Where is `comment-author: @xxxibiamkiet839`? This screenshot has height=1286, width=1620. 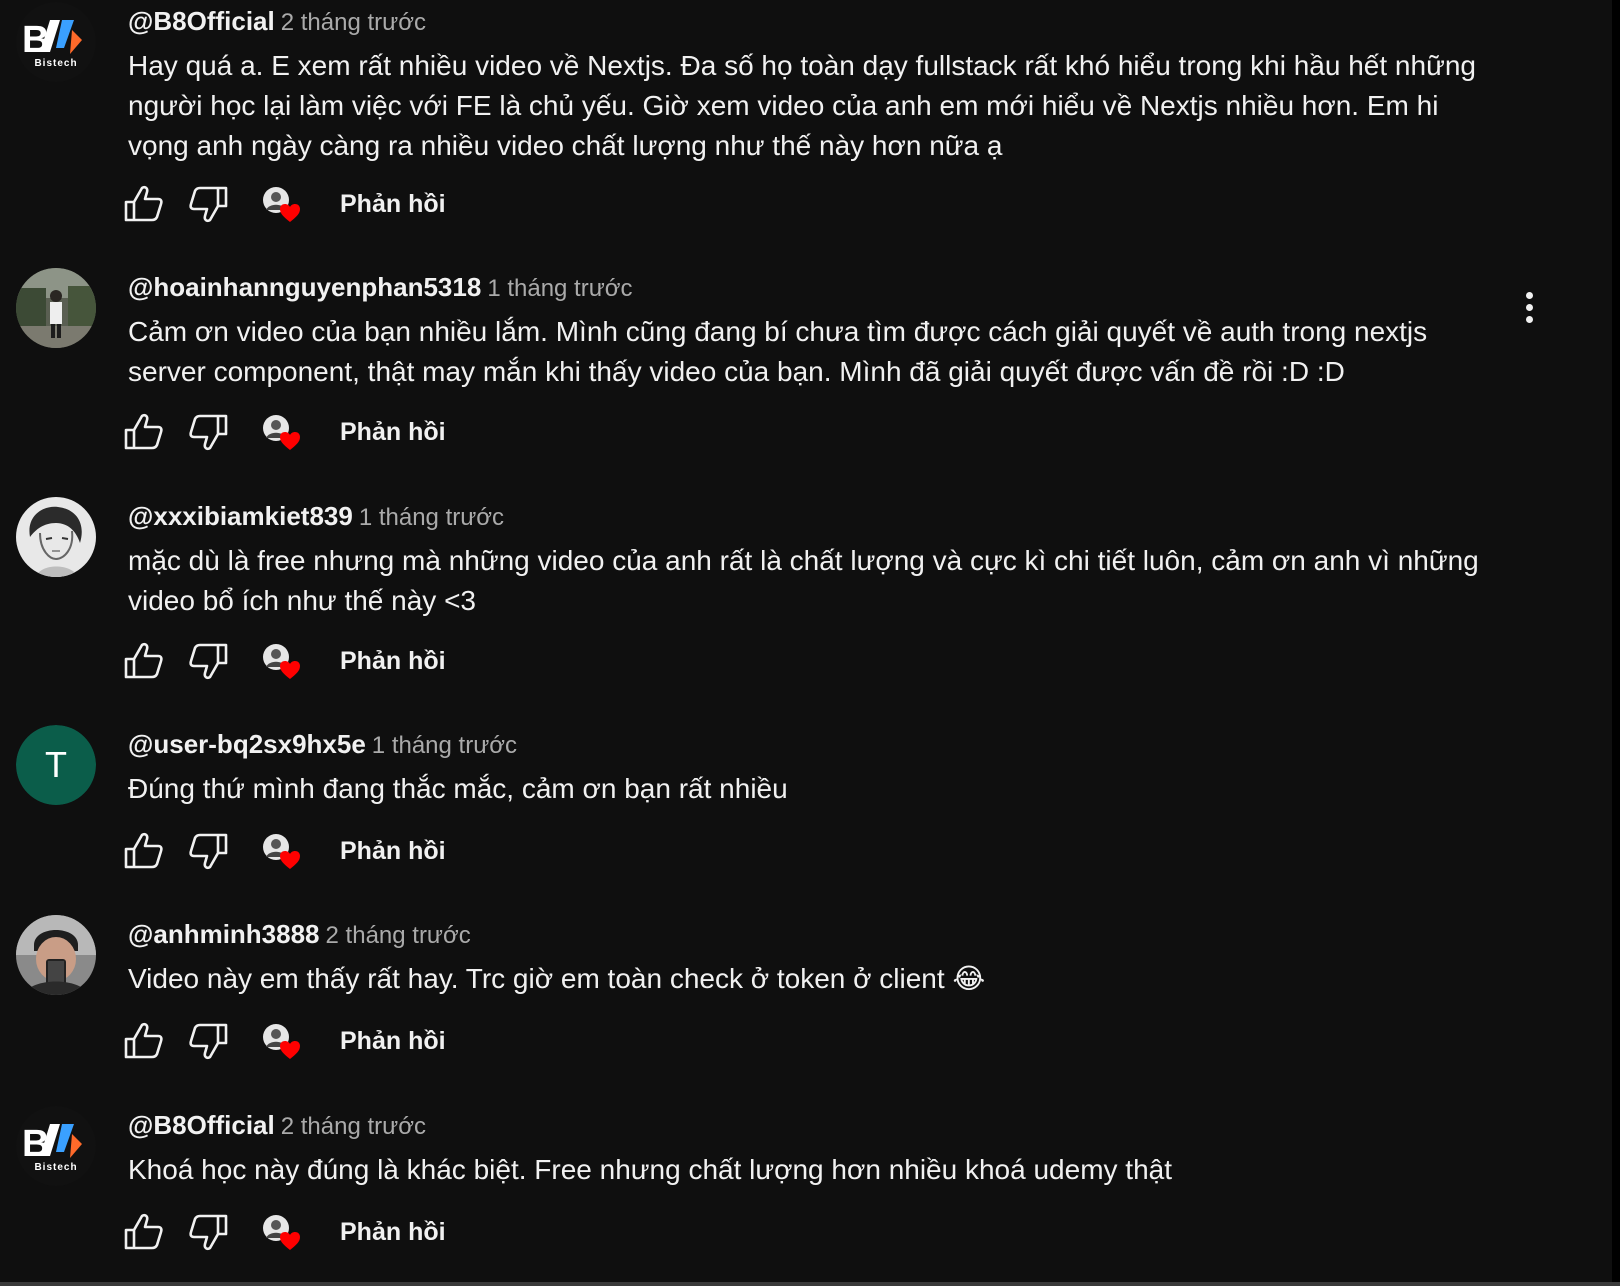 comment-author: @xxxibiamkiet839 is located at coordinates (240, 516).